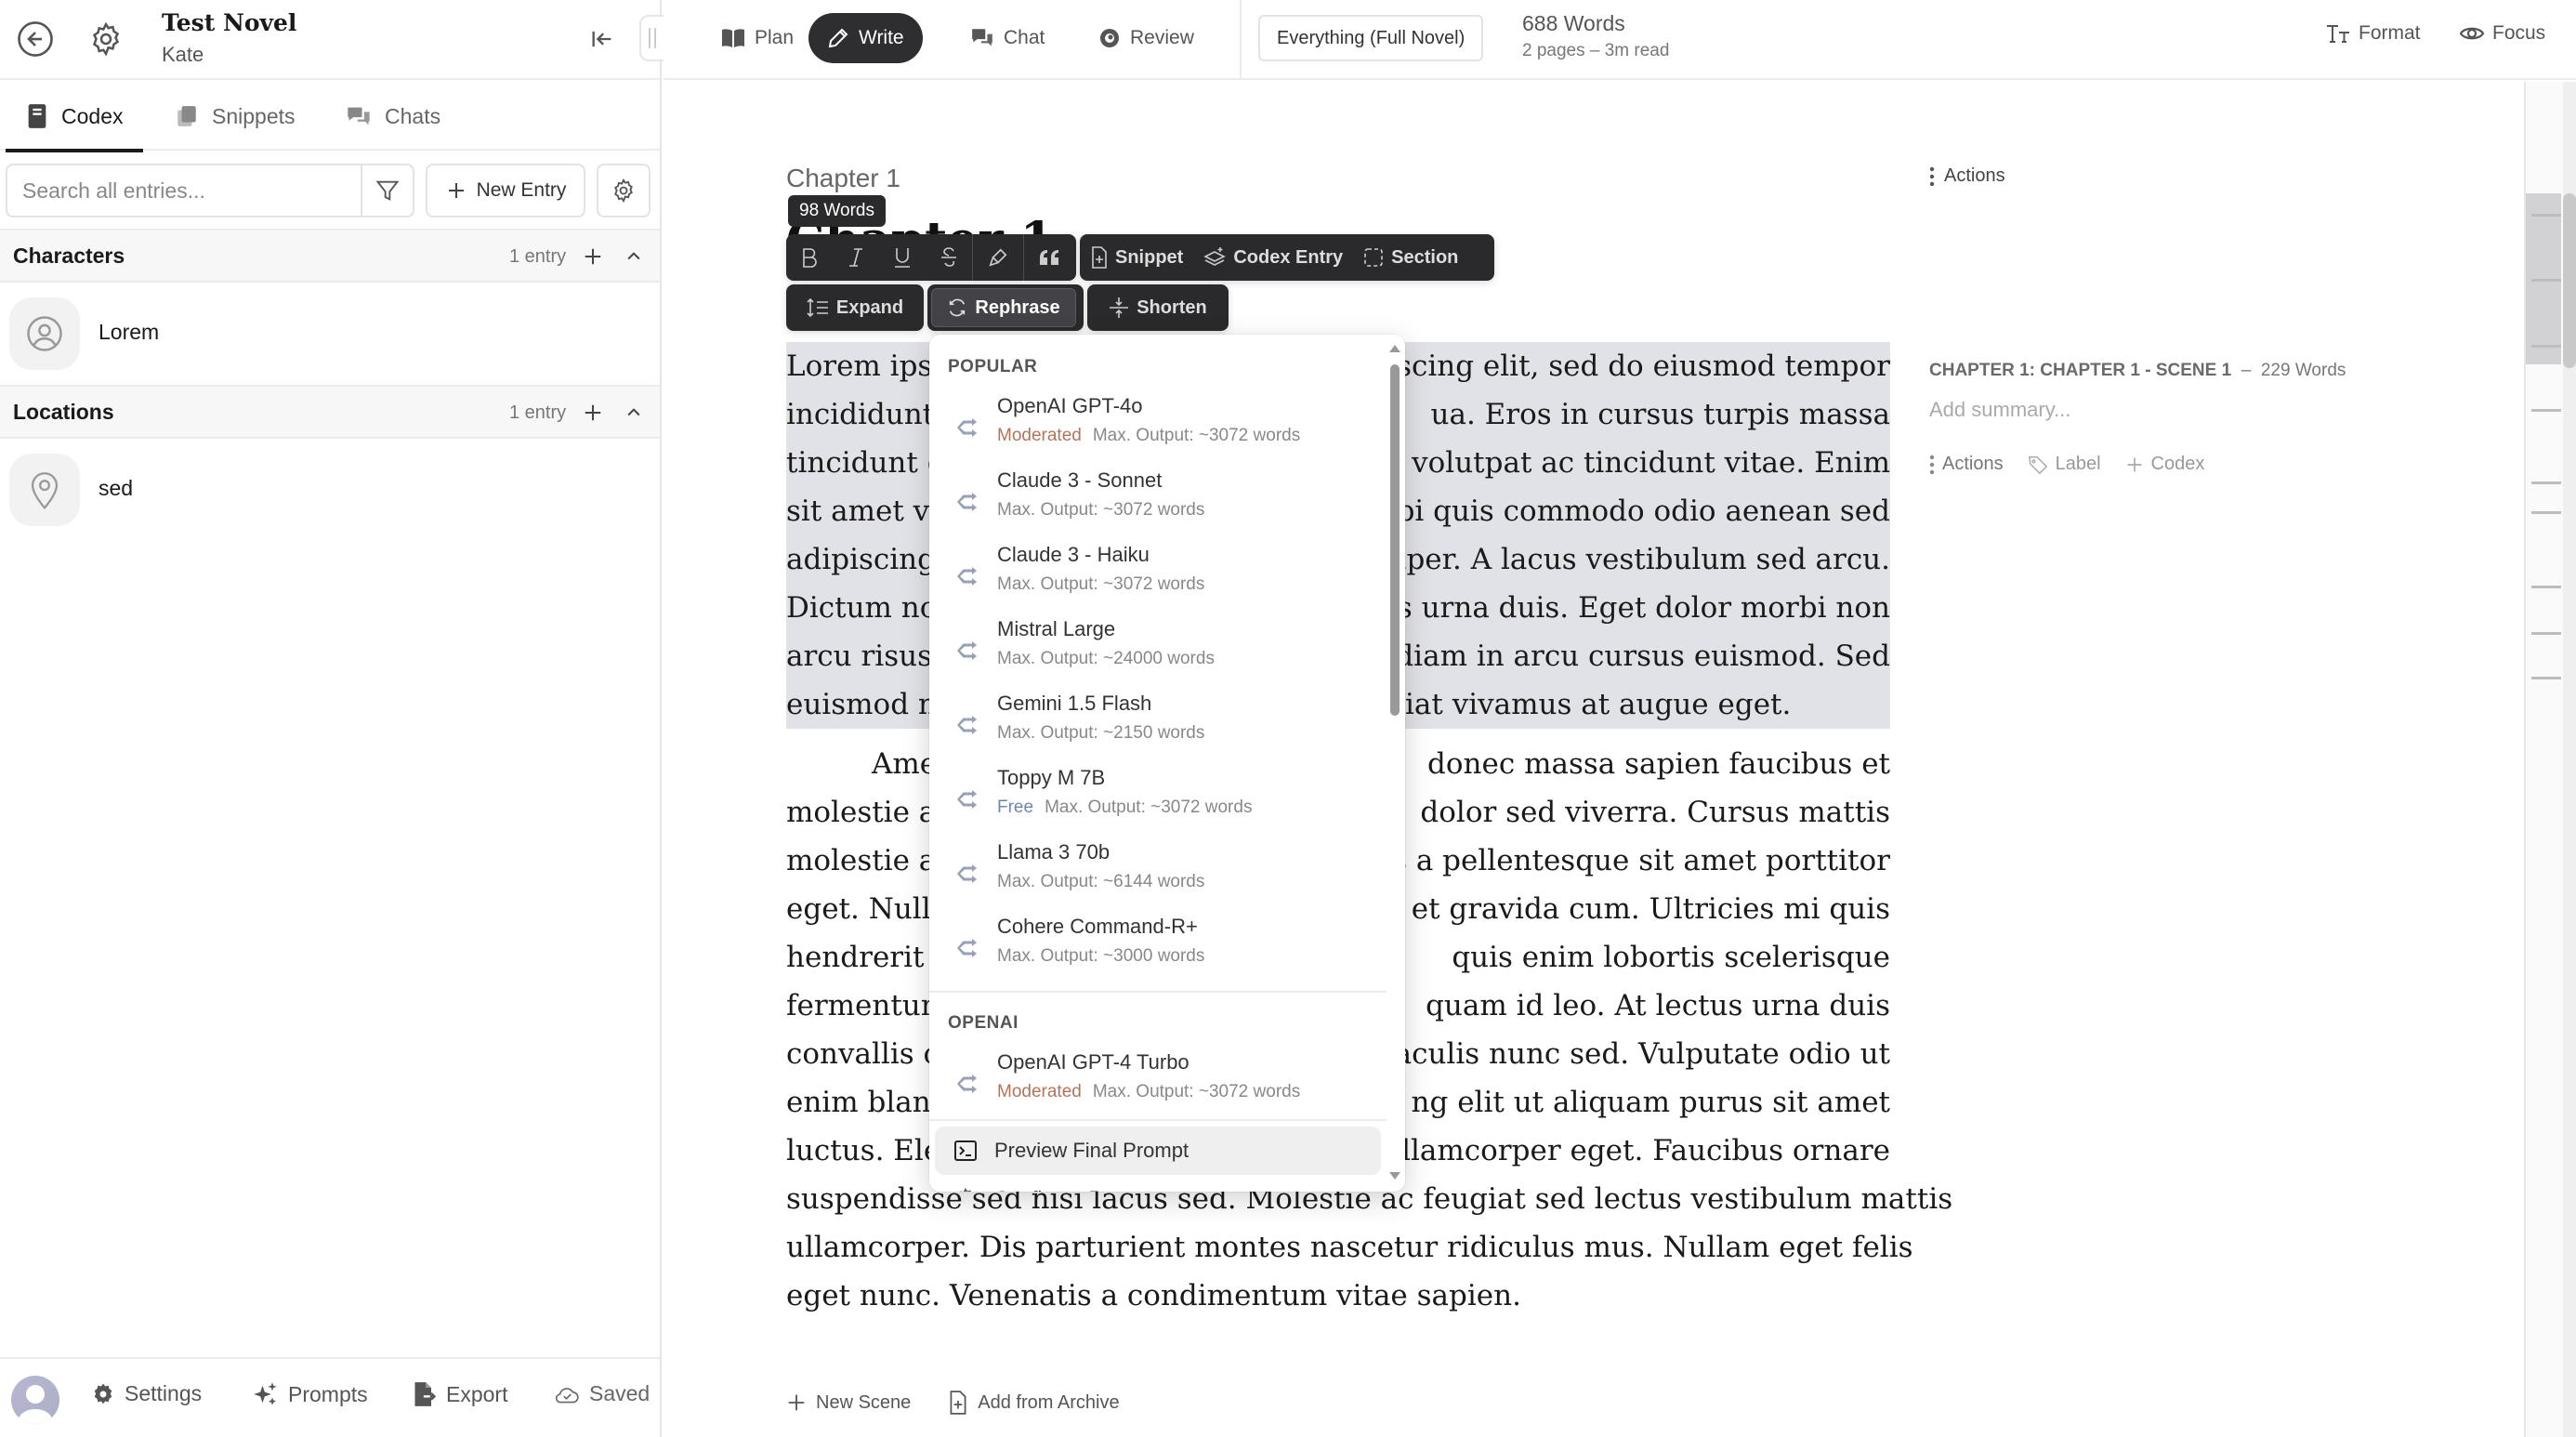  Describe the element at coordinates (1410, 257) in the screenshot. I see `section-button: Section` at that location.